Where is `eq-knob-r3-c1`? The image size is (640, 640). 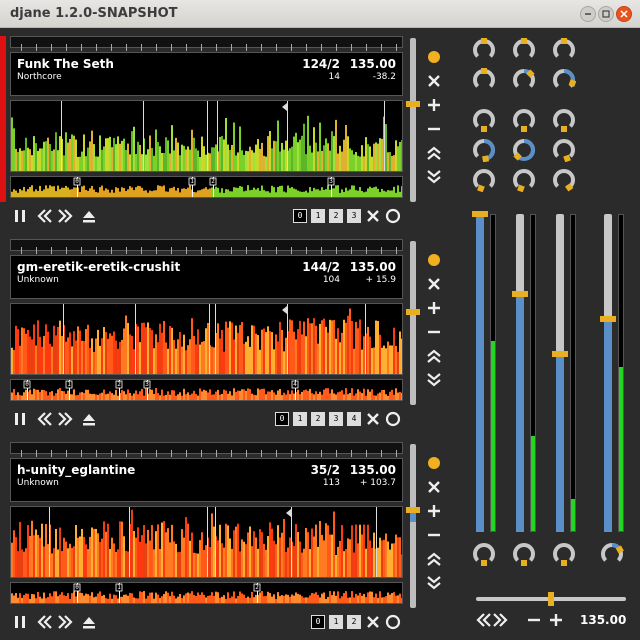 eq-knob-r3-c1 is located at coordinates (484, 120).